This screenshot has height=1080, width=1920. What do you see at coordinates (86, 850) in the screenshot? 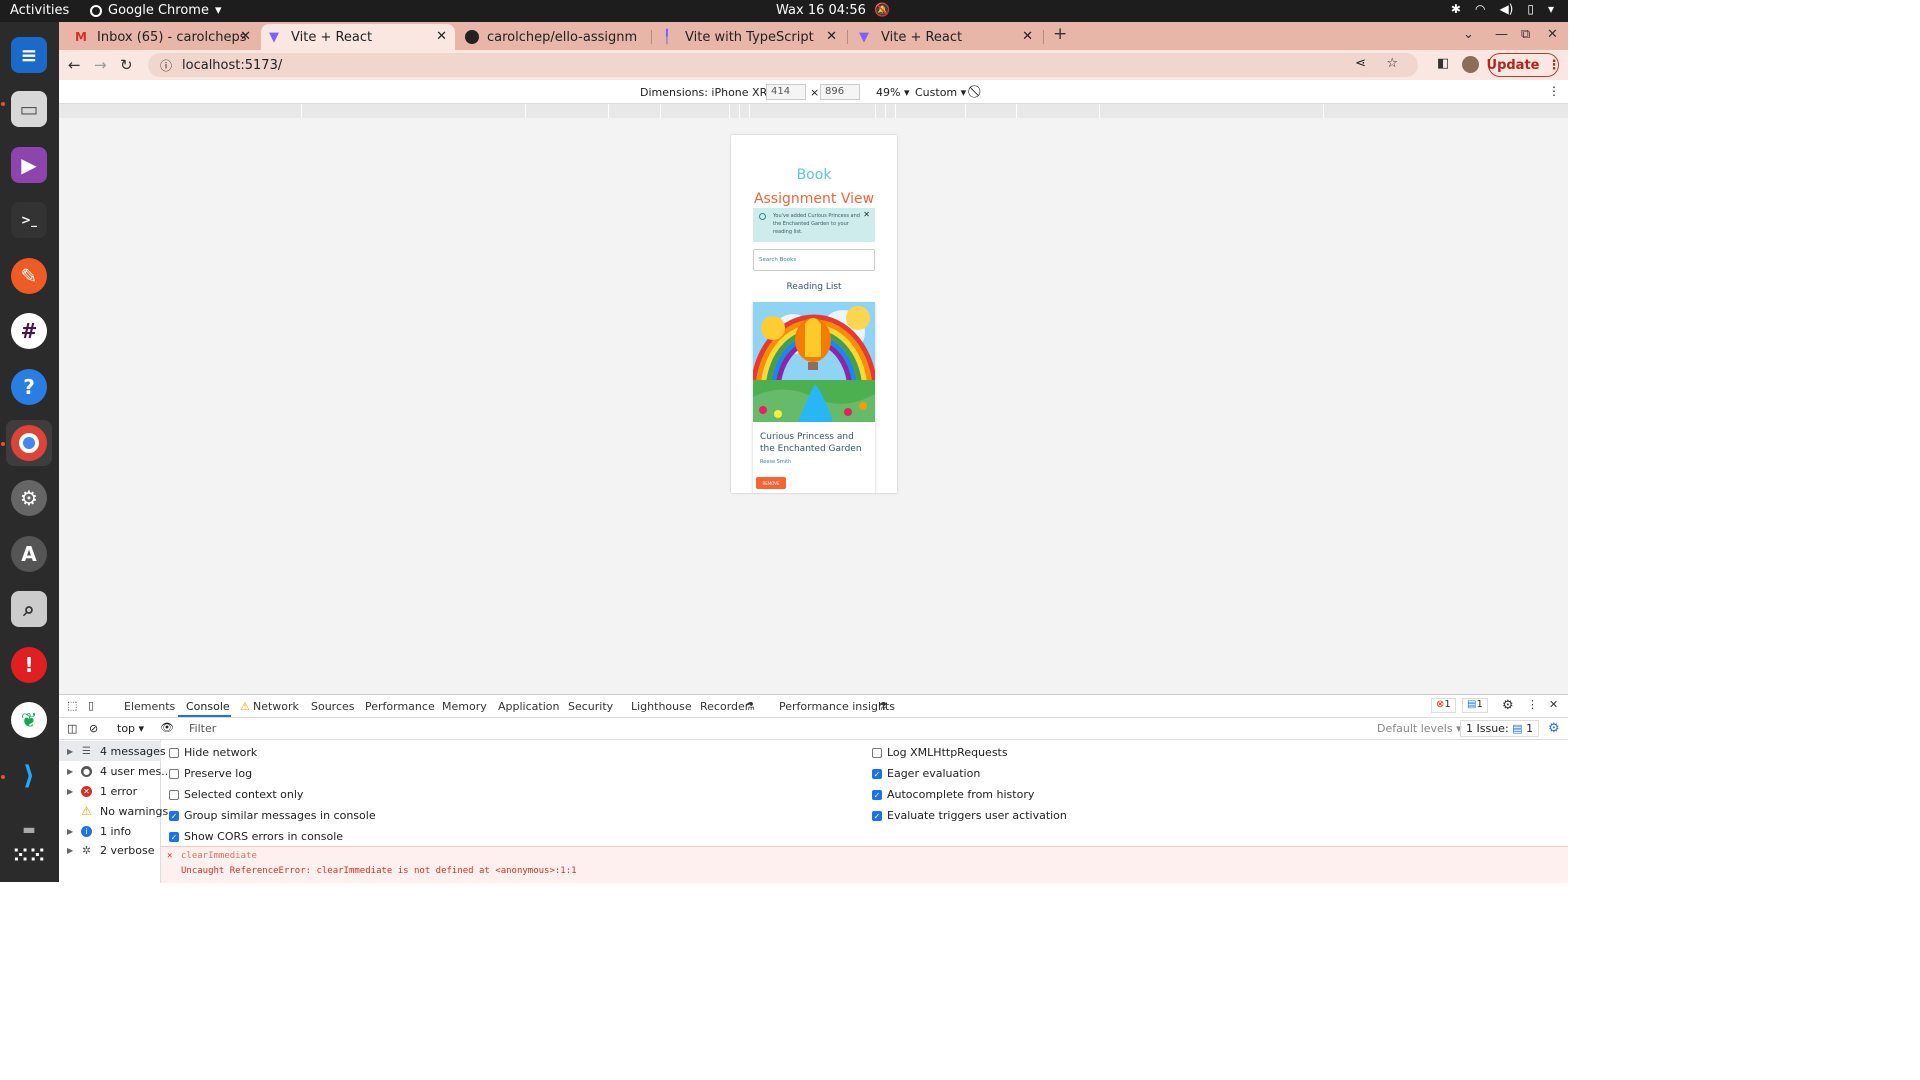
I see `bug-icon: ✲` at bounding box center [86, 850].